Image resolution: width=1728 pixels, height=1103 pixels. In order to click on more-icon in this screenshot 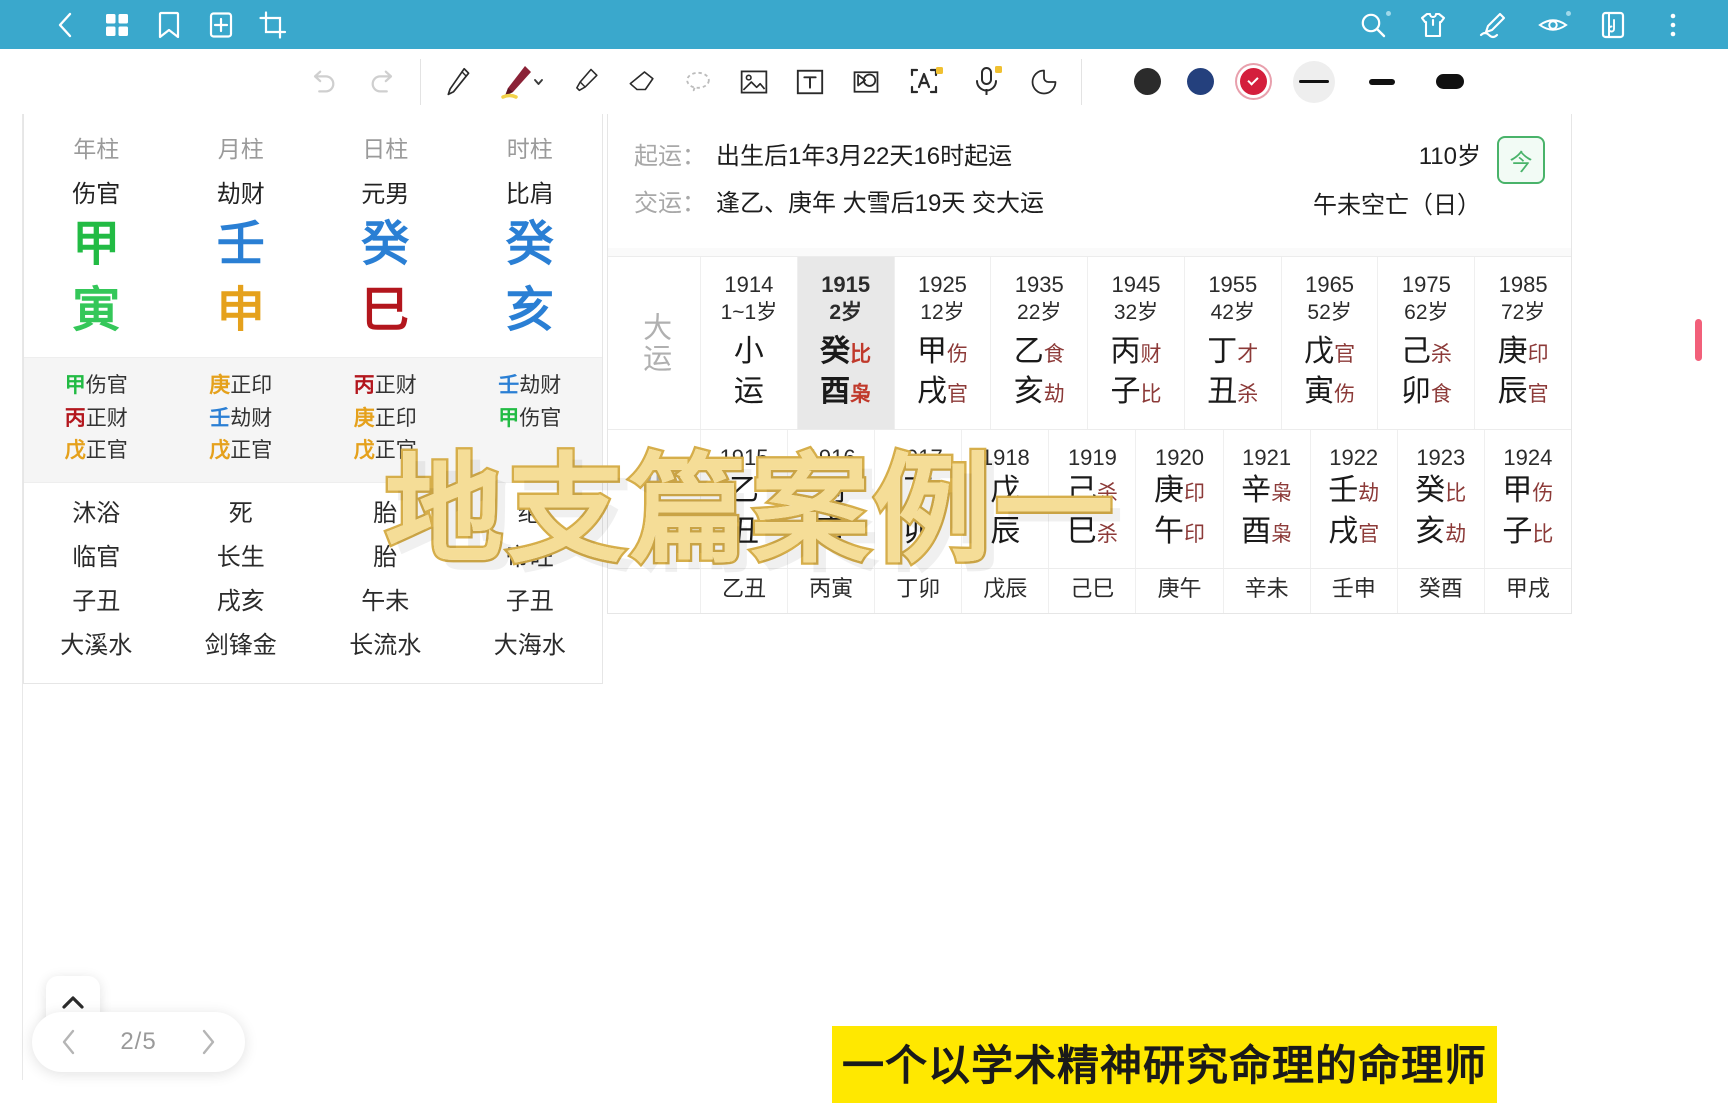, I will do `click(1673, 25)`.